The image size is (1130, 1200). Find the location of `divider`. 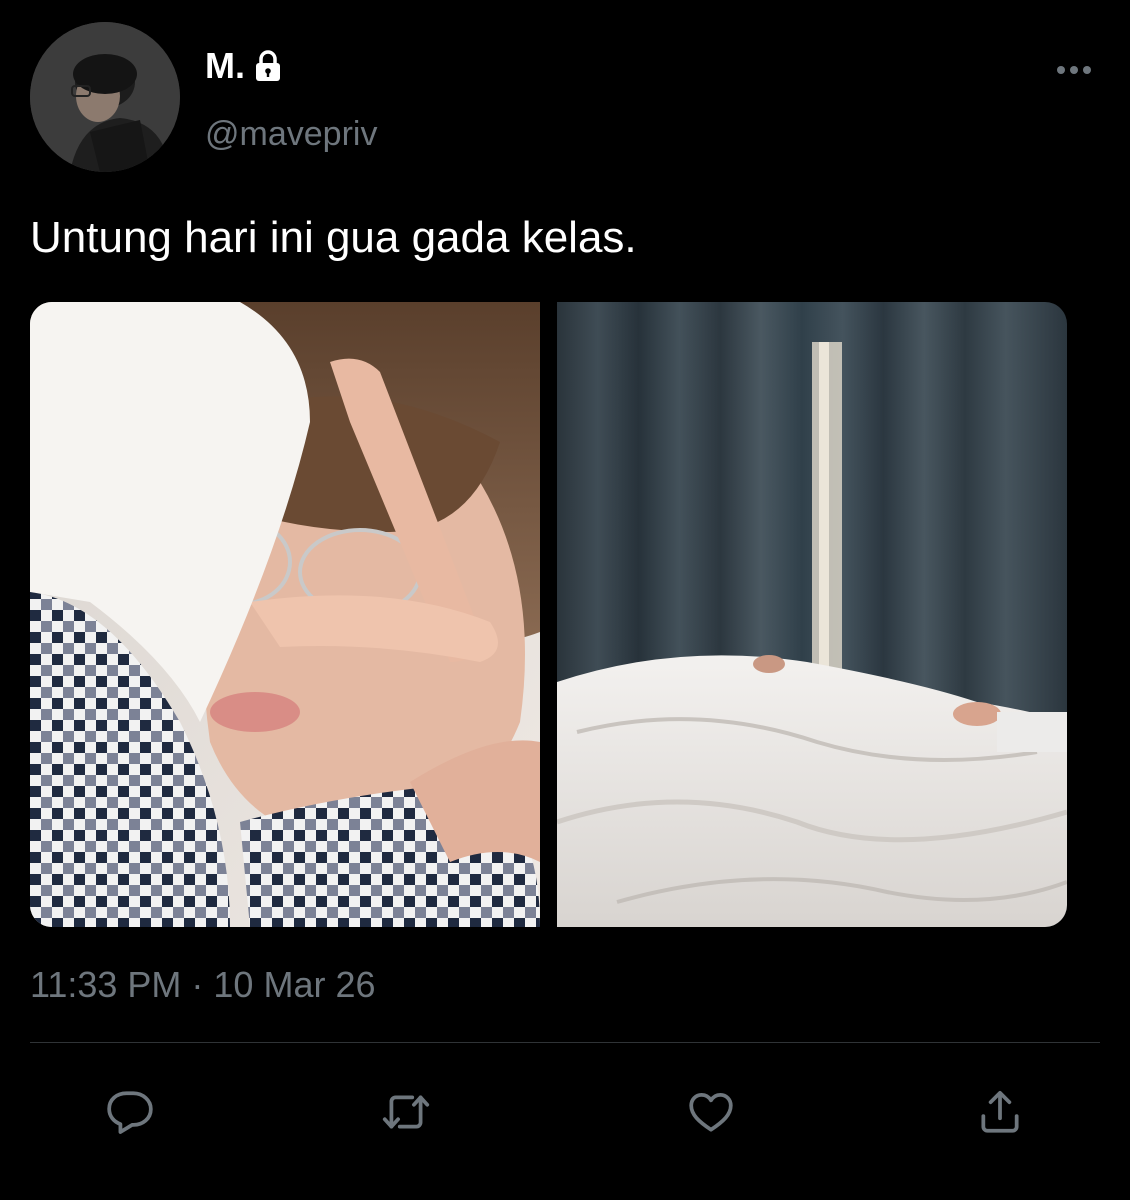

divider is located at coordinates (565, 1042).